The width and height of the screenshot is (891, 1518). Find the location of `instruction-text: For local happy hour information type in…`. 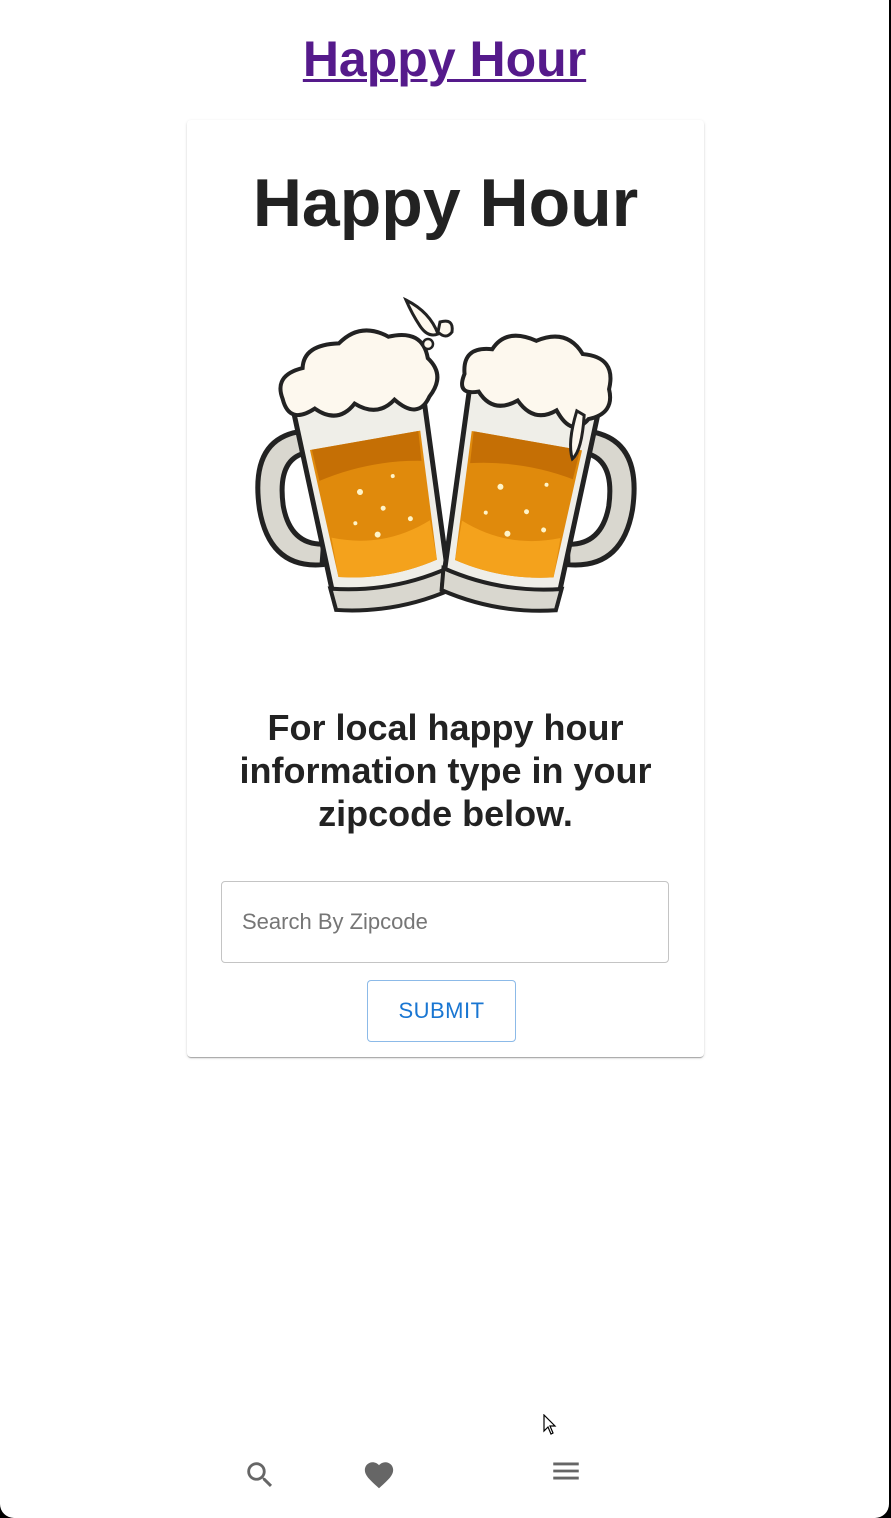

instruction-text: For local happy hour information type in… is located at coordinates (445, 770).